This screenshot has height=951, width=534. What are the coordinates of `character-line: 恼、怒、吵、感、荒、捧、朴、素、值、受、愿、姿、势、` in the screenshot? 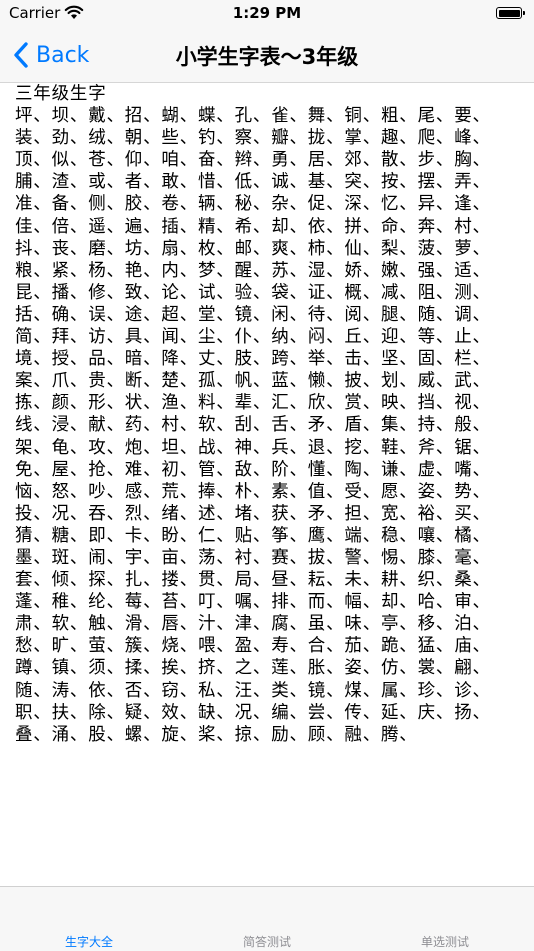 It's located at (253, 491).